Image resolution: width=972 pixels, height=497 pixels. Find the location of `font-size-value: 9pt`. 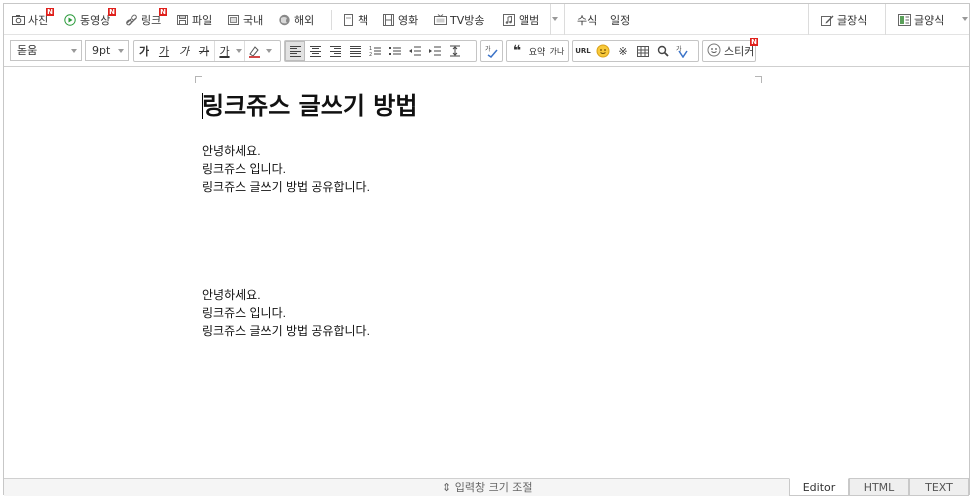

font-size-value: 9pt is located at coordinates (101, 50).